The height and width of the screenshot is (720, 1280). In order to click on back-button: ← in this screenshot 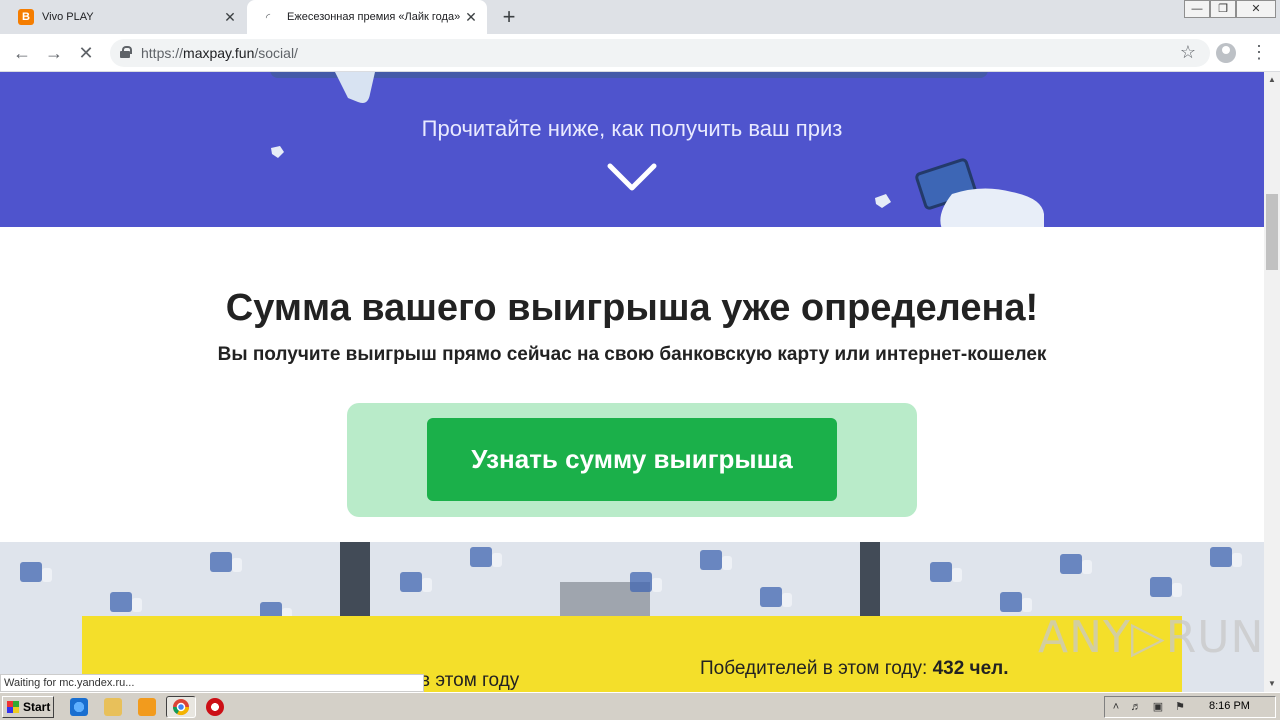, I will do `click(22, 53)`.